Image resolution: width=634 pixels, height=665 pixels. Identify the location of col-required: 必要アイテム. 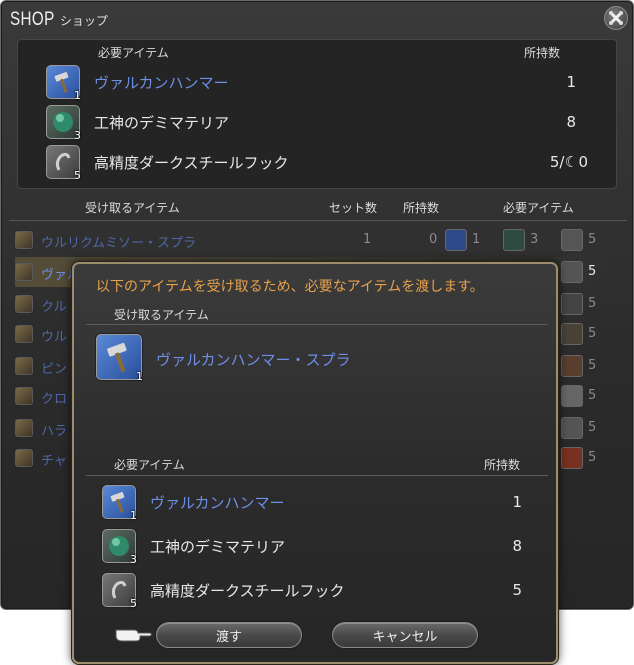
(538, 208).